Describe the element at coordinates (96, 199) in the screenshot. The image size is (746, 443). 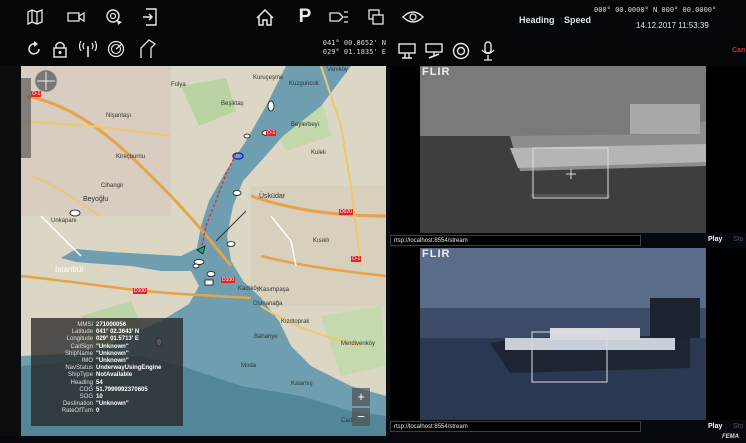
I see `map-label: Beyoğlu` at that location.